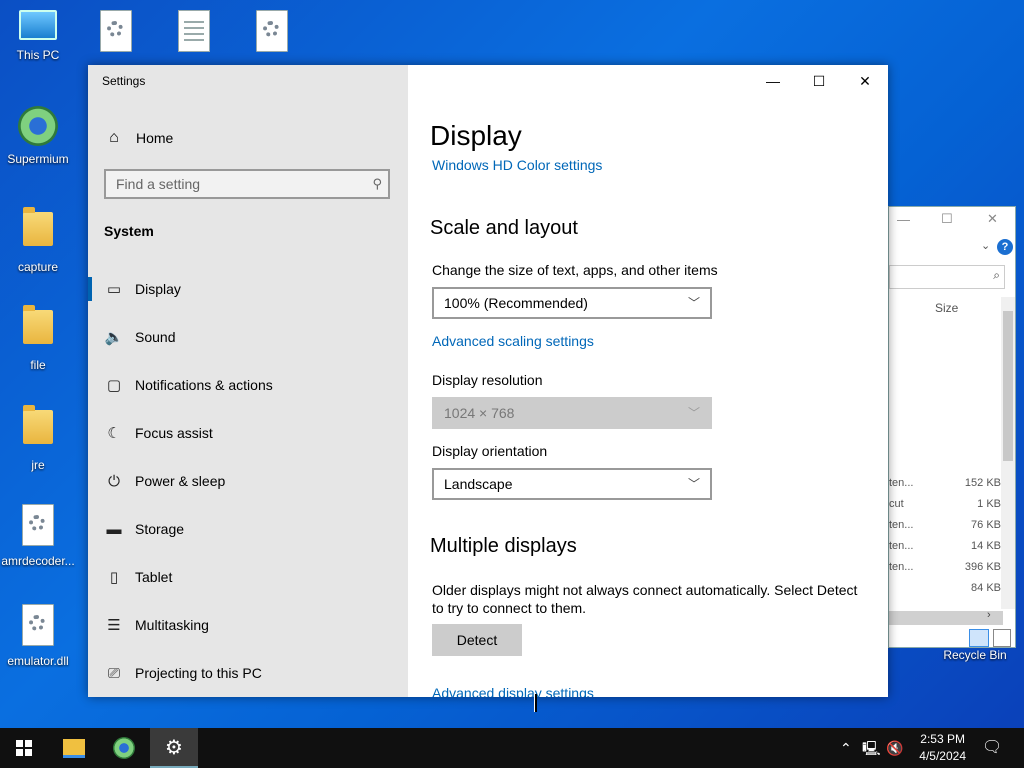 The width and height of the screenshot is (1024, 768). What do you see at coordinates (846, 748) in the screenshot?
I see `chevron-up-icon: ⌃` at bounding box center [846, 748].